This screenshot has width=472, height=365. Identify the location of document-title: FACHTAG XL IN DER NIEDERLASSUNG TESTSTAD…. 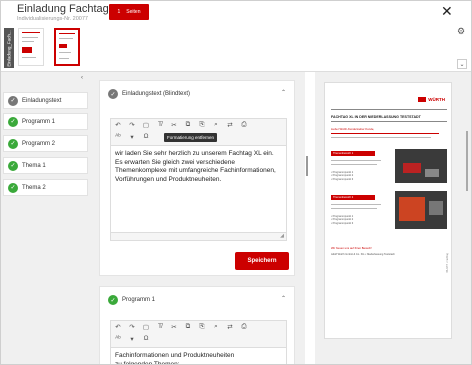
(376, 117).